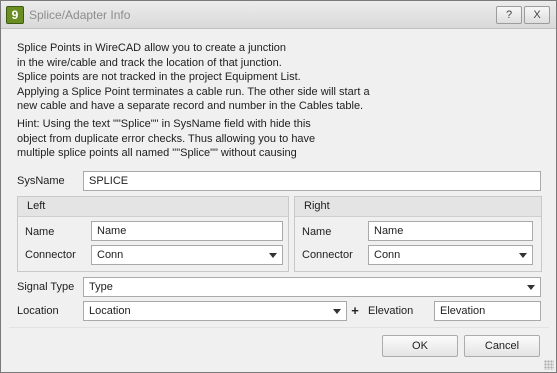 The width and height of the screenshot is (557, 373). Describe the element at coordinates (317, 206) in the screenshot. I see `right-group-title: Right` at that location.